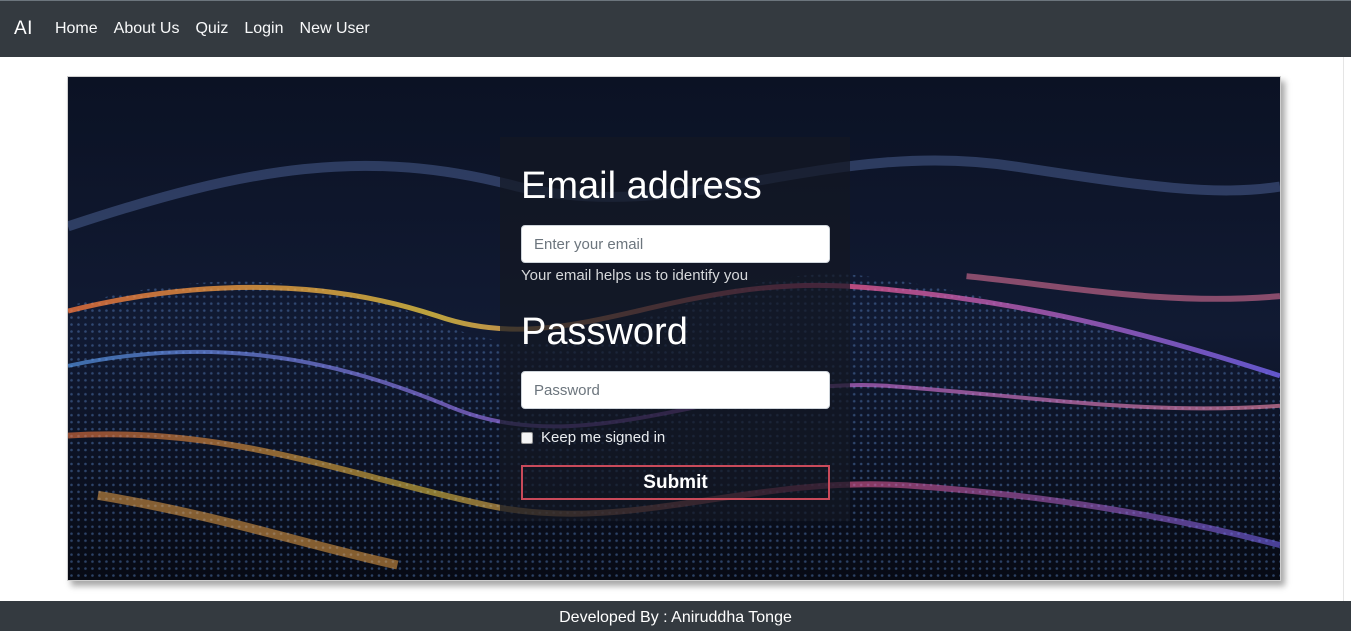 The image size is (1351, 631). What do you see at coordinates (675, 28) in the screenshot?
I see `top-navbar: AI Home About Us Quiz Login New User` at bounding box center [675, 28].